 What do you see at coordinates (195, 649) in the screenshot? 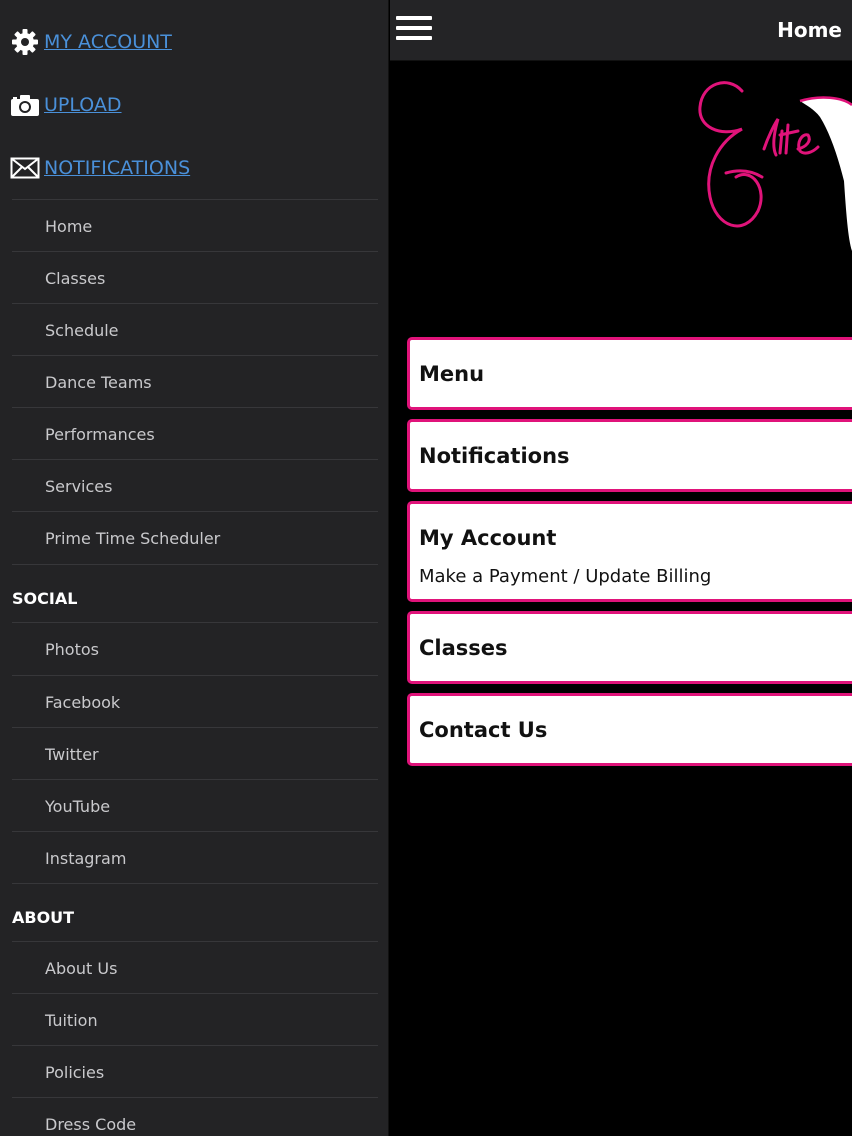
I see `nav-item-photos: Photos` at bounding box center [195, 649].